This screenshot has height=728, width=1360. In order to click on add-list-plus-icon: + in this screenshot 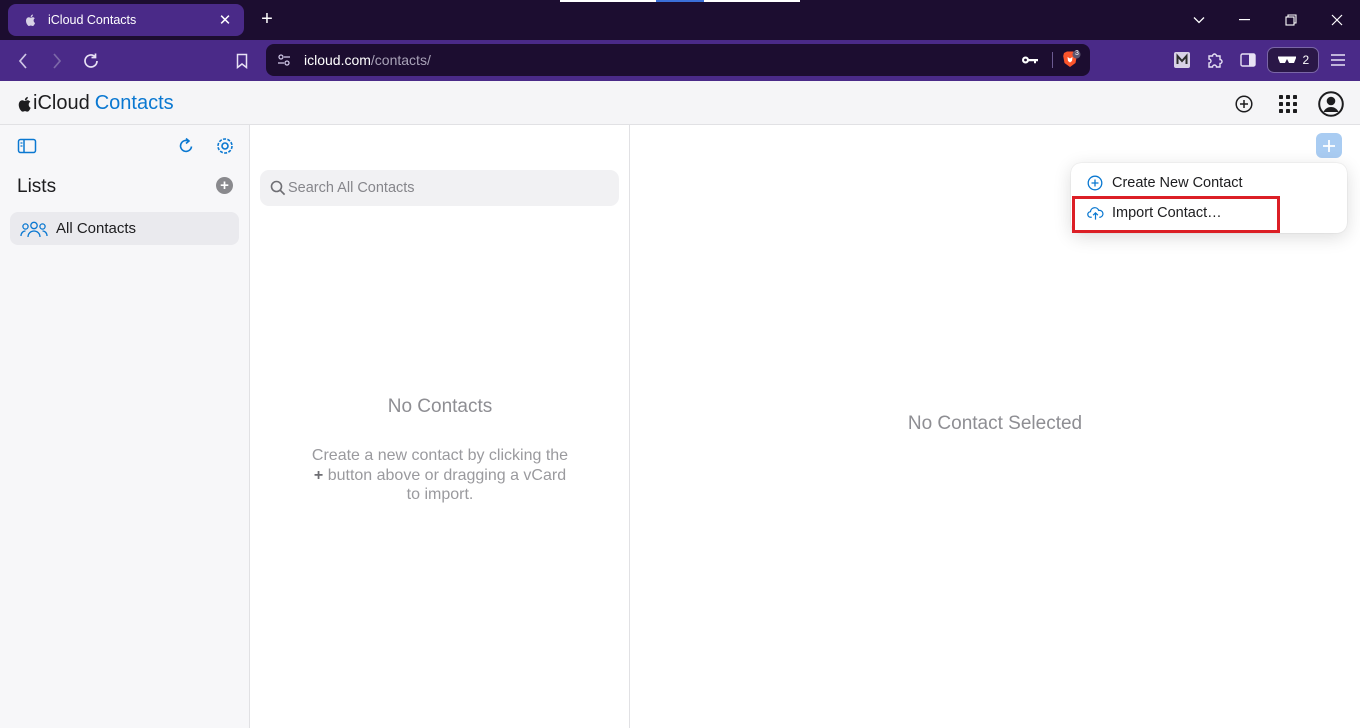, I will do `click(224, 185)`.